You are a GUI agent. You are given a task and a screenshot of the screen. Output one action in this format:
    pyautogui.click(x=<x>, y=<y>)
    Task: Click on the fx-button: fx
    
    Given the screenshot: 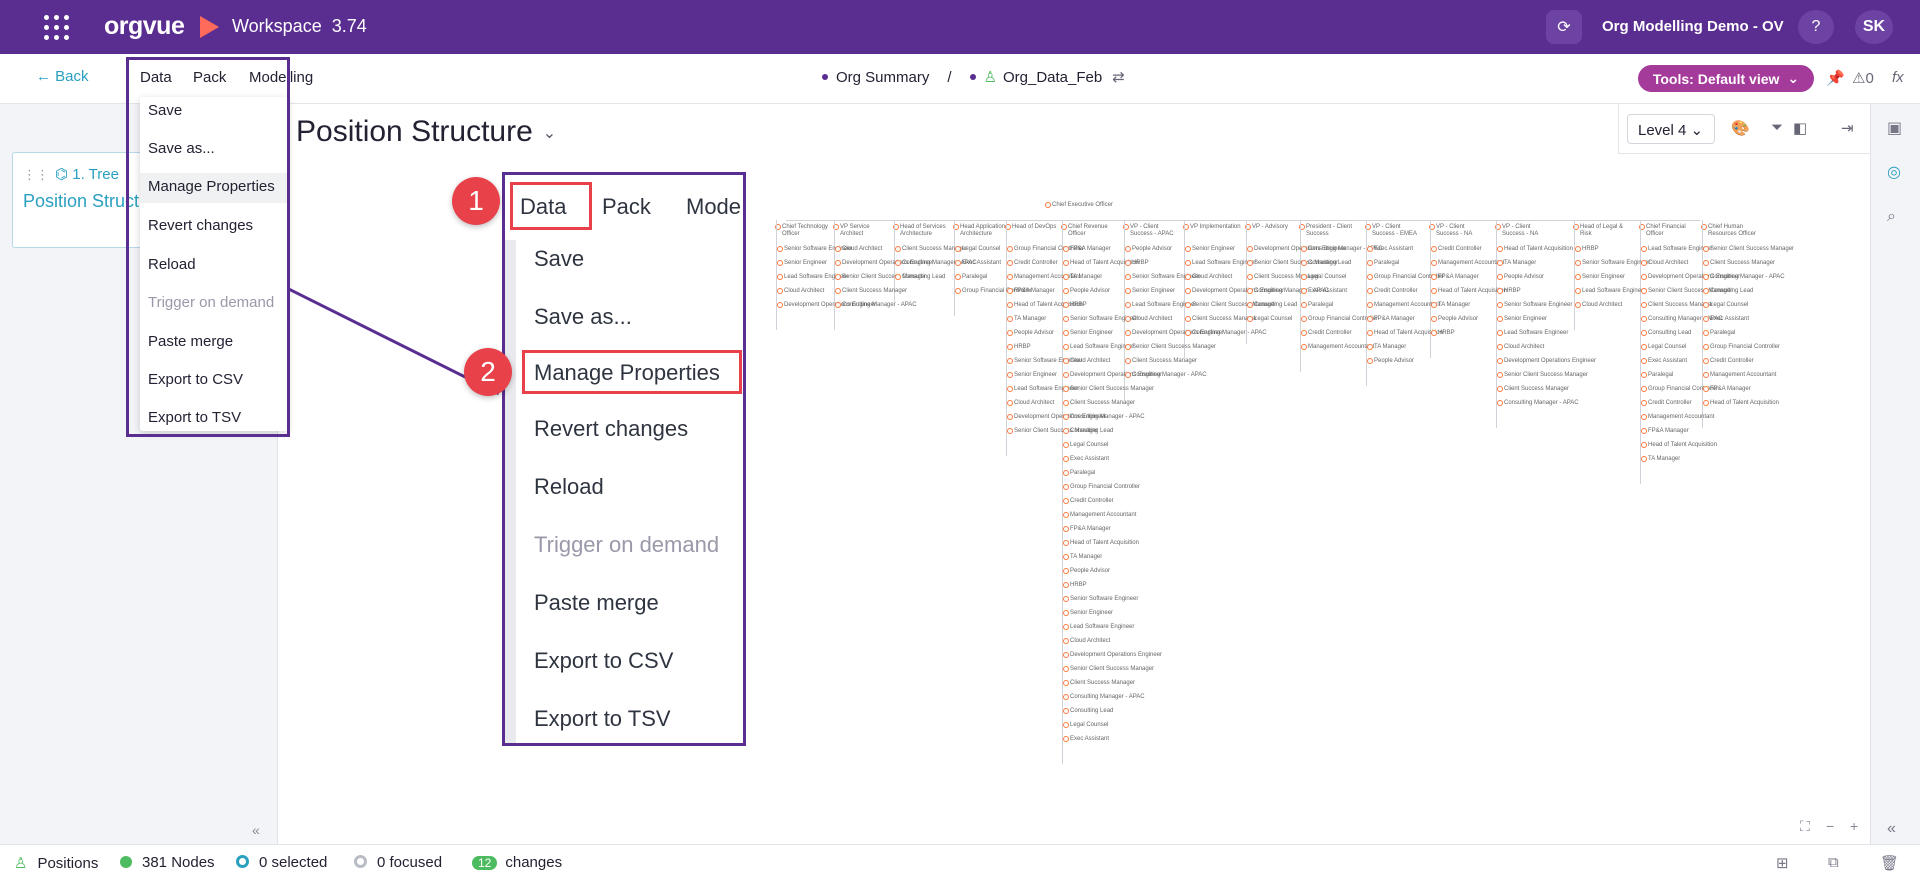 What is the action you would take?
    pyautogui.click(x=1898, y=77)
    